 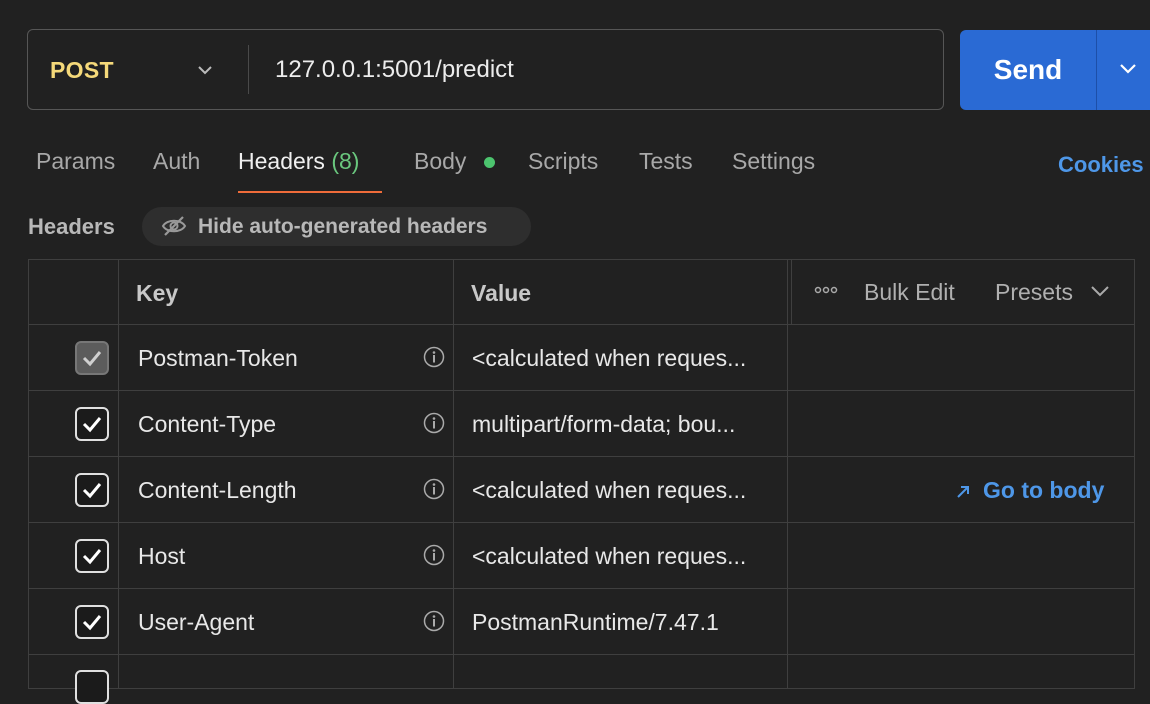 What do you see at coordinates (281, 161) in the screenshot?
I see `tab-label: Headers` at bounding box center [281, 161].